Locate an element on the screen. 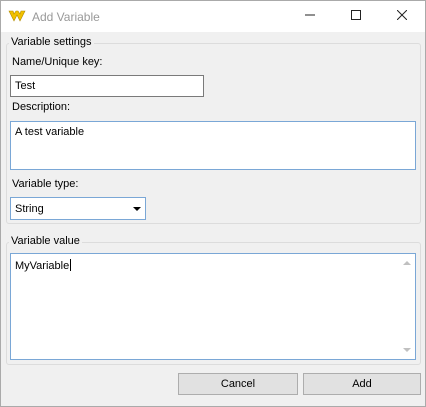 The height and width of the screenshot is (407, 426). maximize-icon is located at coordinates (356, 16).